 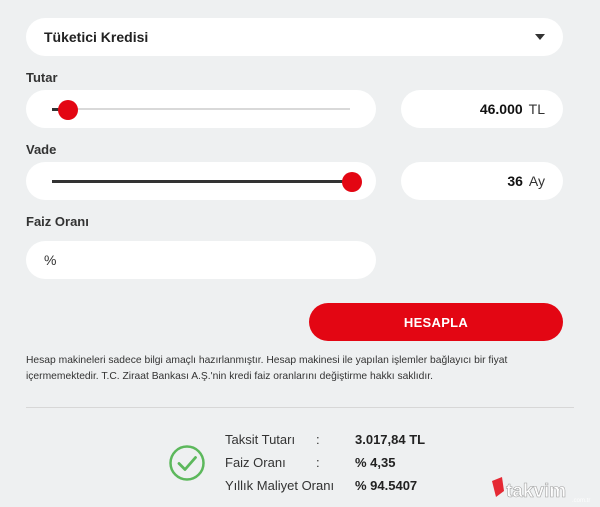 I want to click on term-unit: Ay, so click(x=536, y=181).